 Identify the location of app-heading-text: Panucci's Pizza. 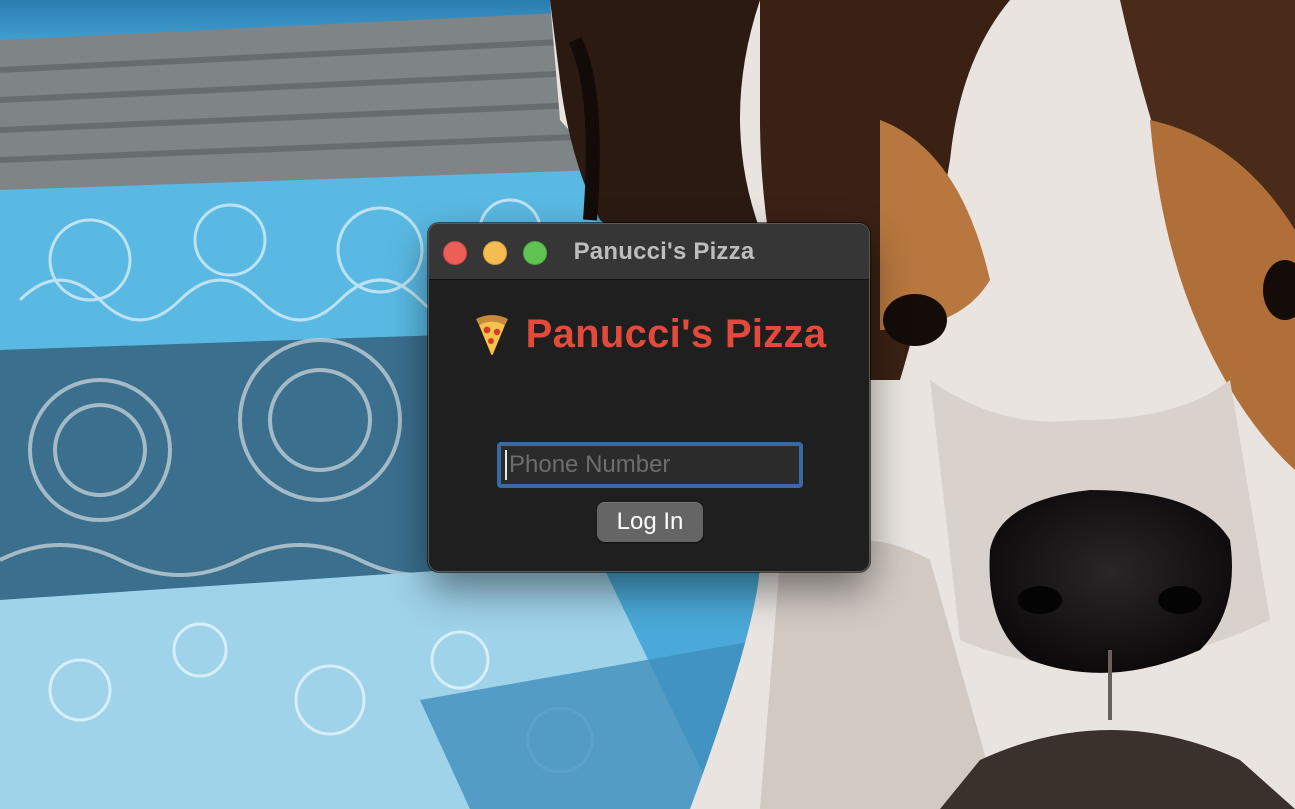
(676, 334).